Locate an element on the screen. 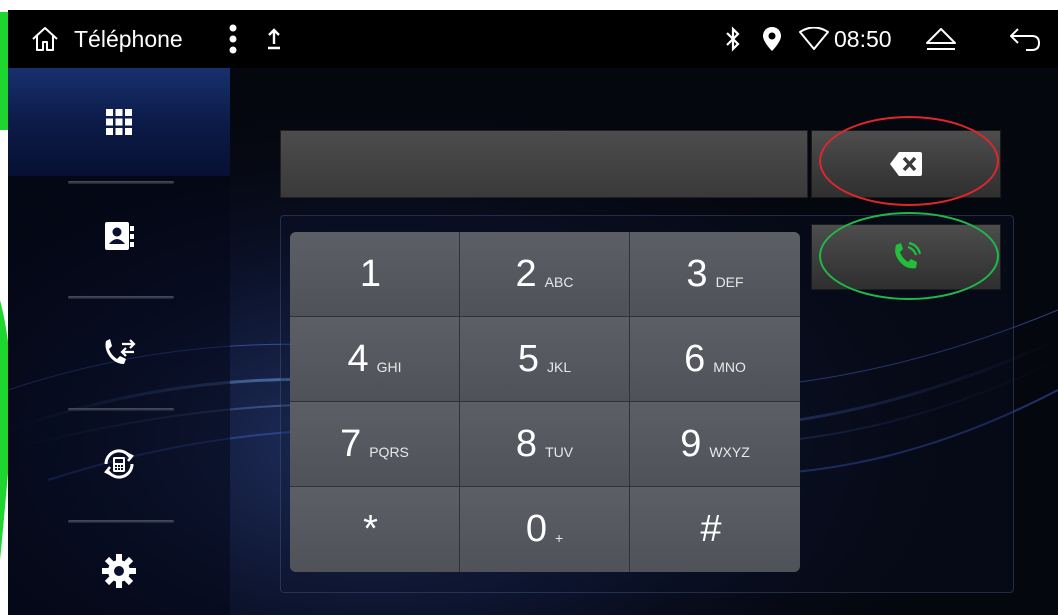 This screenshot has width=1058, height=615. sidebar-item-call-log is located at coordinates (119, 352).